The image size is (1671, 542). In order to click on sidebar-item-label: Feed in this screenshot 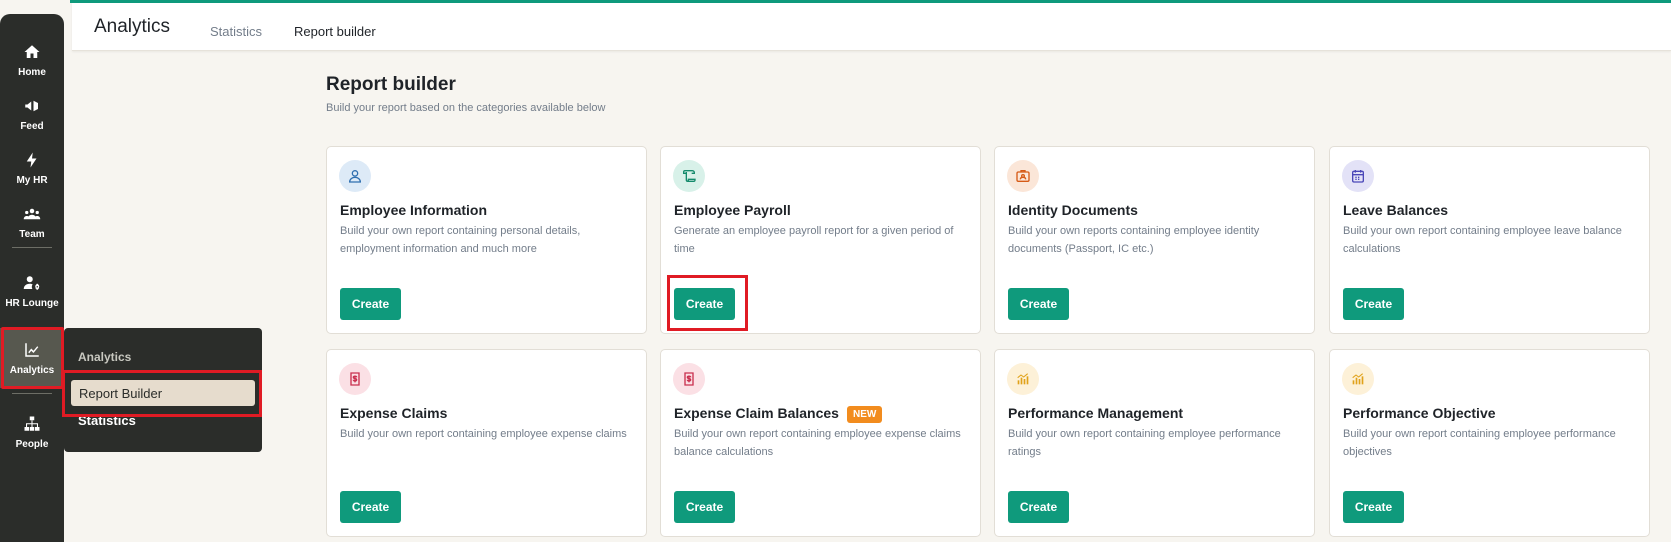, I will do `click(32, 126)`.